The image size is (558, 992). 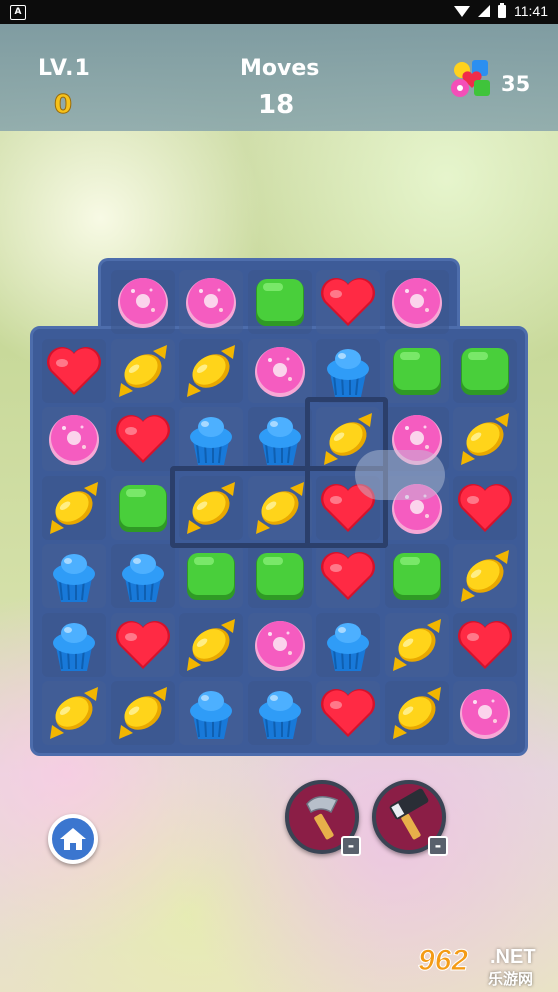 I want to click on target-candy-icon, so click(x=472, y=79).